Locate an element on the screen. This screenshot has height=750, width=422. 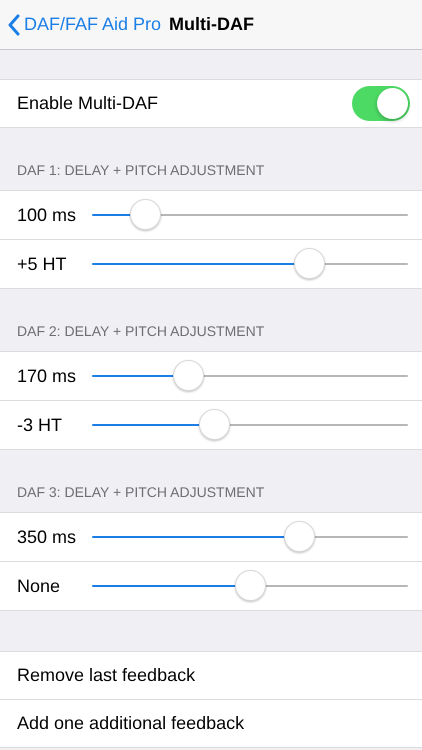
back-button: DAF/FAF Aid Pro is located at coordinates (85, 24).